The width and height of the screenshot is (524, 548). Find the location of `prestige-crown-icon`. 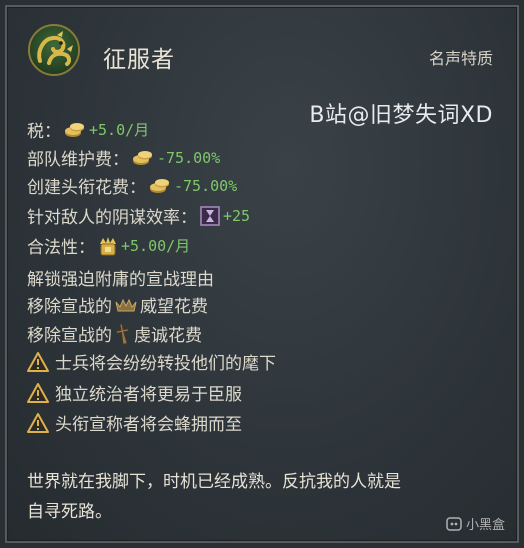

prestige-crown-icon is located at coordinates (126, 304).